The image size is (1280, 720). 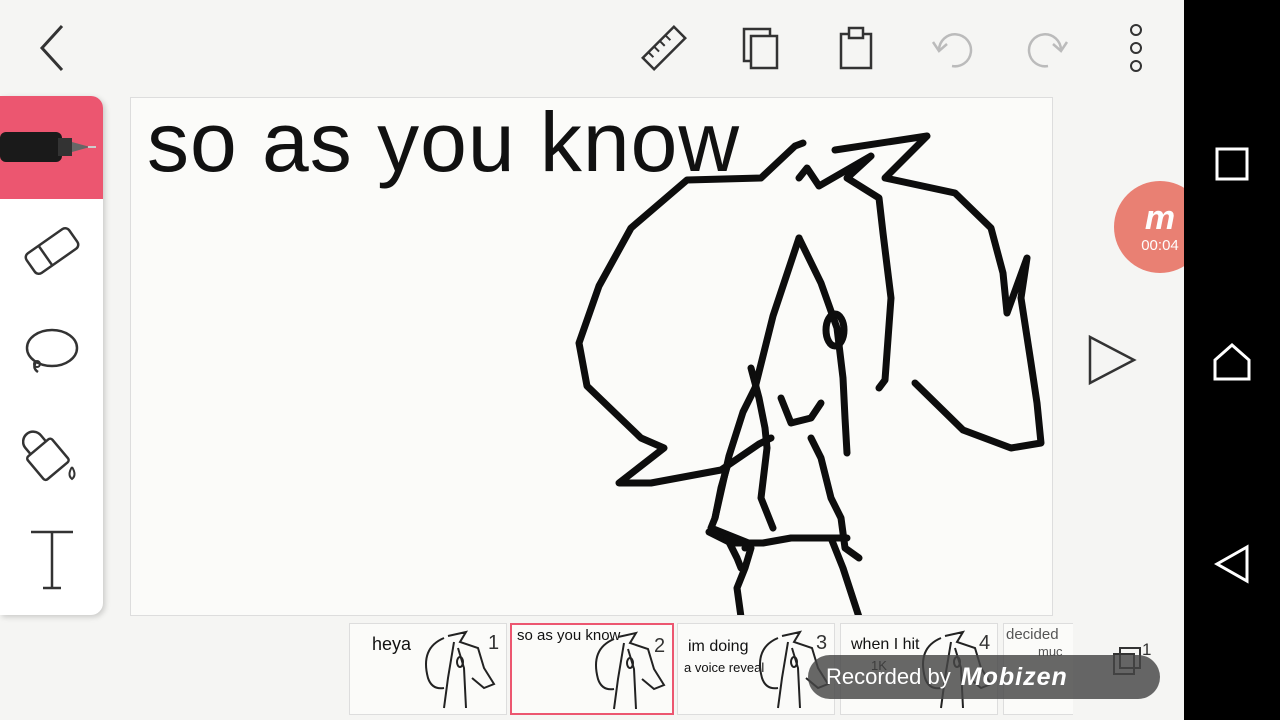 I want to click on frame-caption: when I hit, so click(x=885, y=644).